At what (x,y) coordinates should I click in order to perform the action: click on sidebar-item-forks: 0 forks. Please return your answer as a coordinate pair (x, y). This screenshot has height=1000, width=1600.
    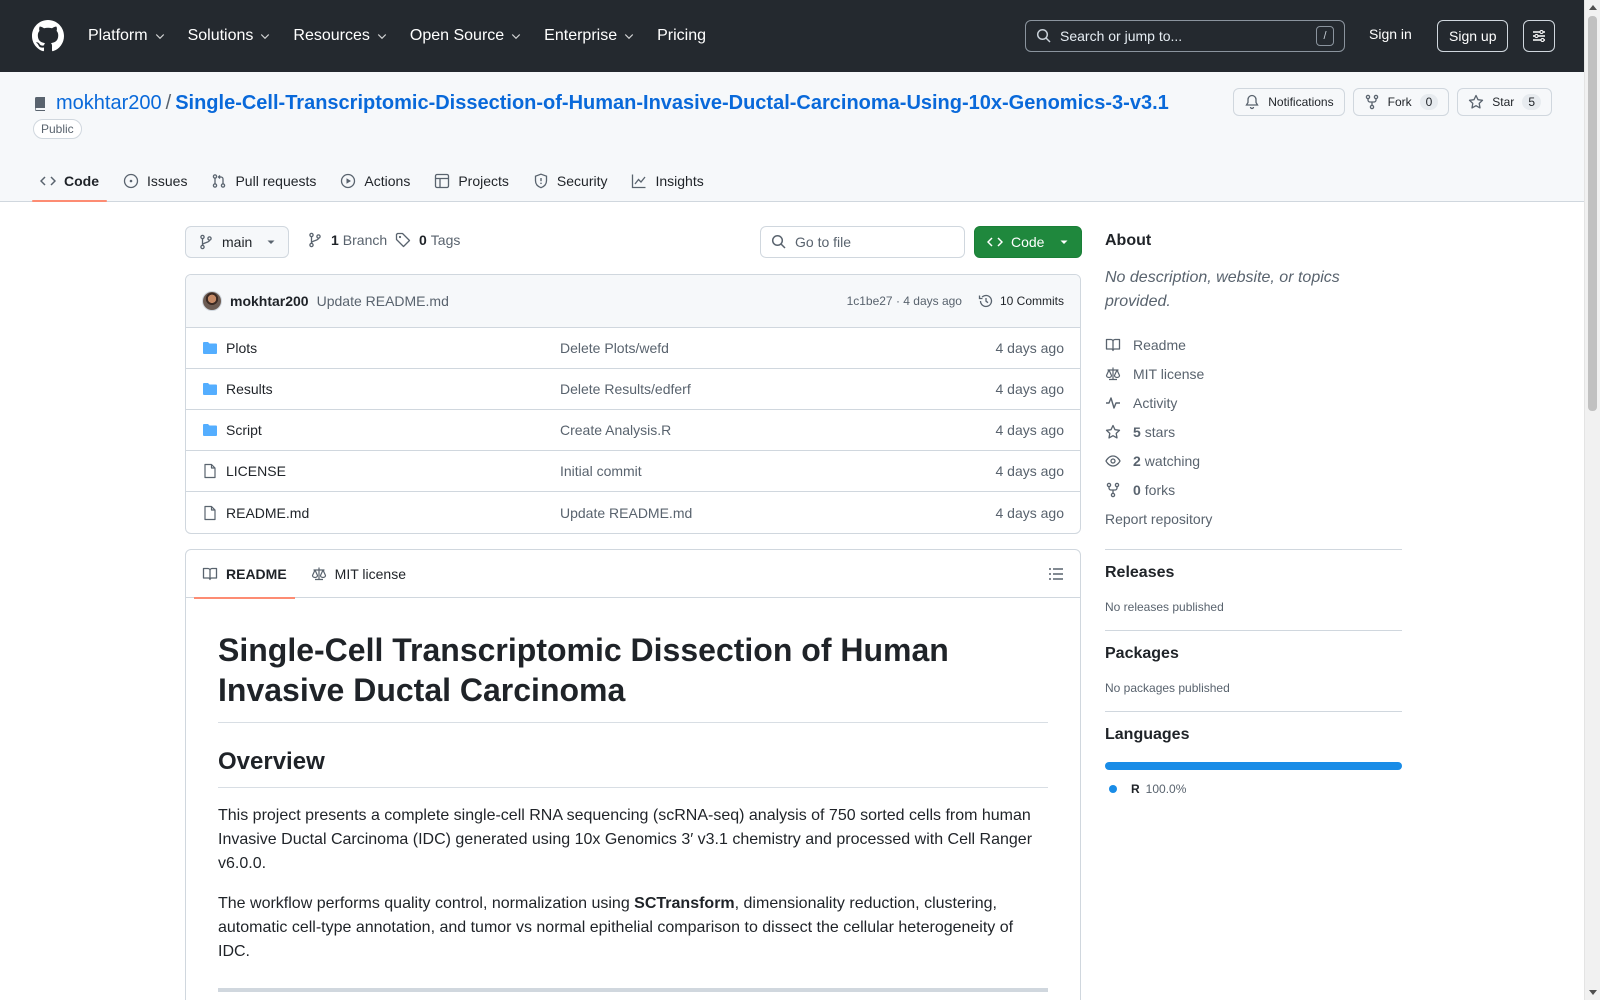
    Looking at the image, I should click on (1253, 489).